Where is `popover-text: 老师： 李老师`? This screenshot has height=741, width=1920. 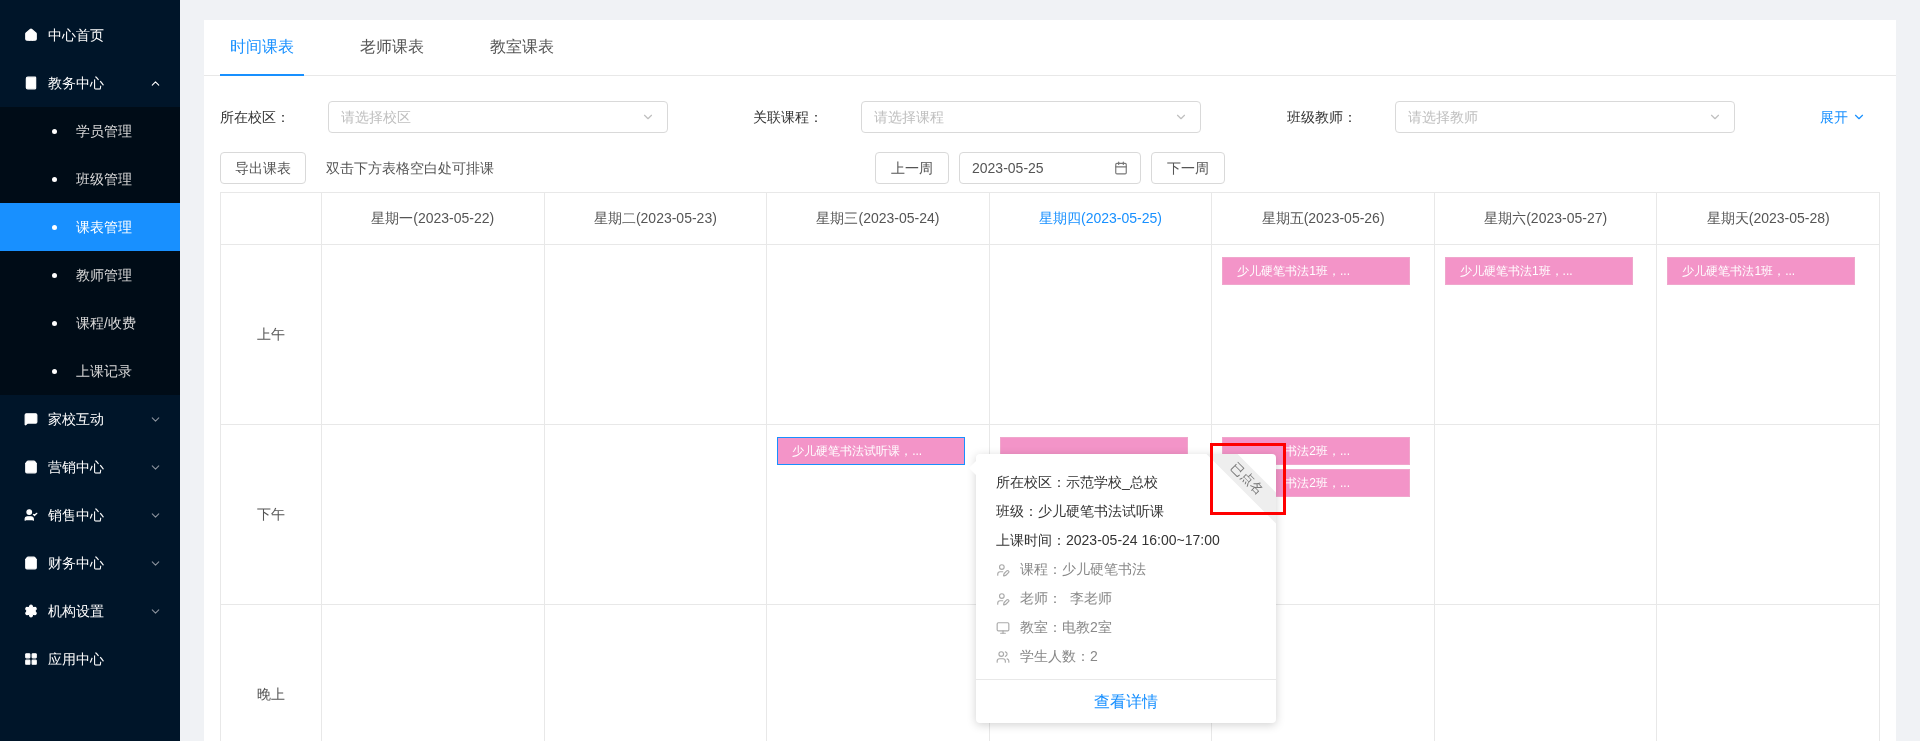 popover-text: 老师： 李老师 is located at coordinates (1066, 598).